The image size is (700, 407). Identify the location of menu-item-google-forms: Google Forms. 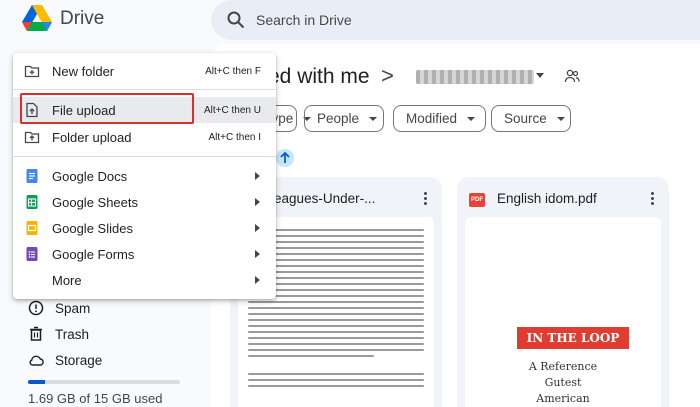
(144, 254).